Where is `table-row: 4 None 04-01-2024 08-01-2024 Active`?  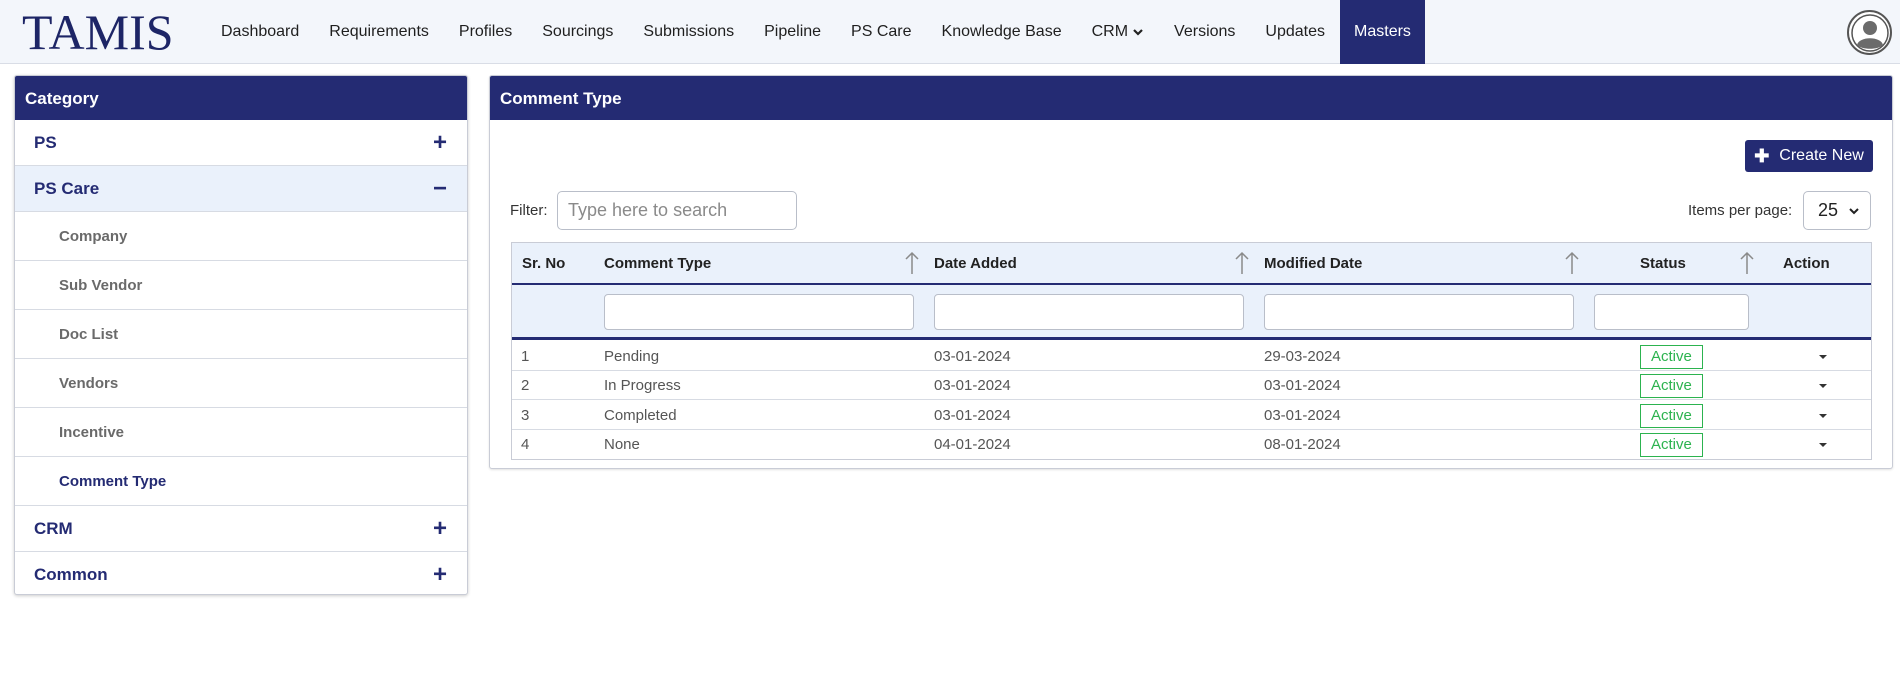
table-row: 4 None 04-01-2024 08-01-2024 Active is located at coordinates (1191, 444).